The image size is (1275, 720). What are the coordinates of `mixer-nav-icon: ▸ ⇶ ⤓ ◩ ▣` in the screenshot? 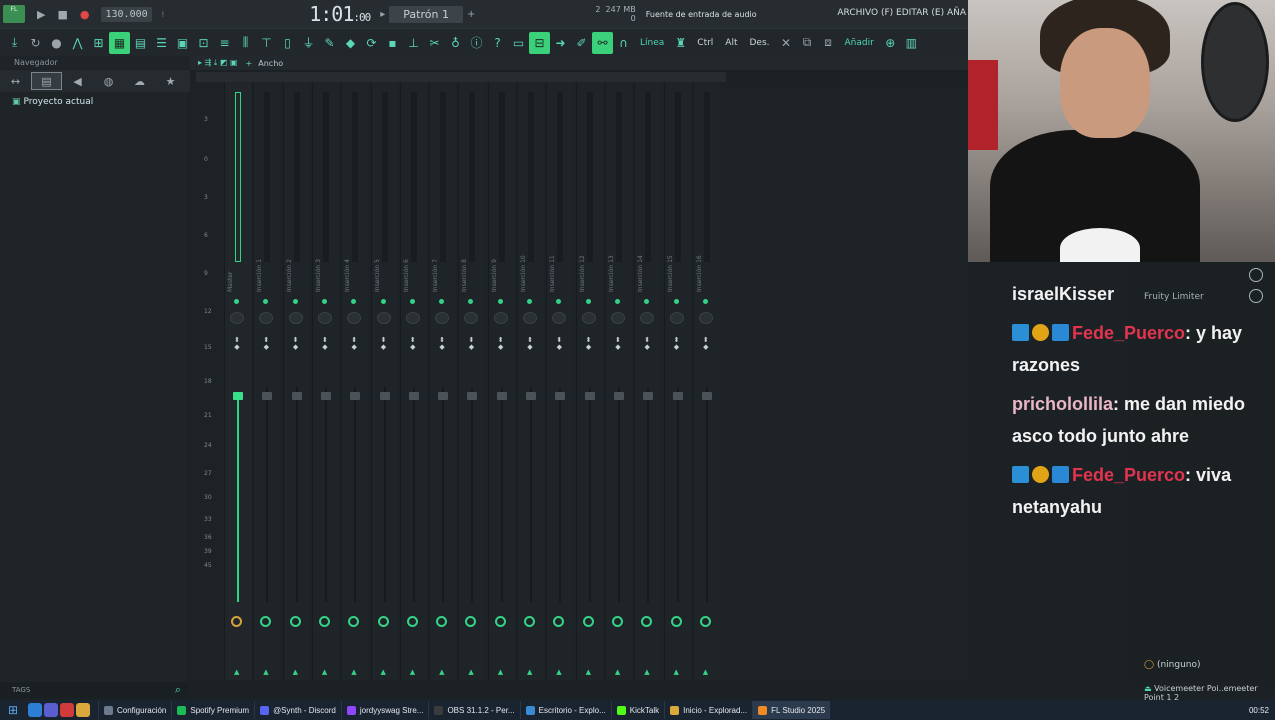 It's located at (218, 63).